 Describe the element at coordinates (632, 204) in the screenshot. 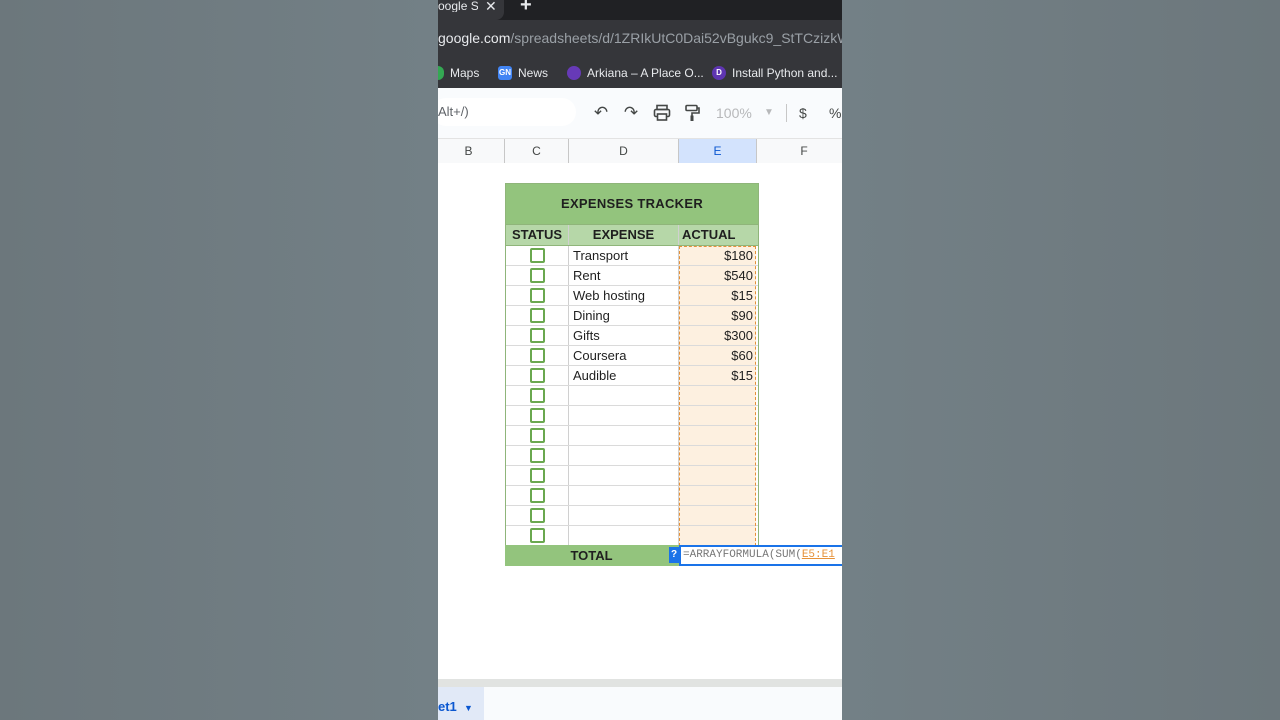

I see `tracker-title: EXPENSES TRACKER` at that location.